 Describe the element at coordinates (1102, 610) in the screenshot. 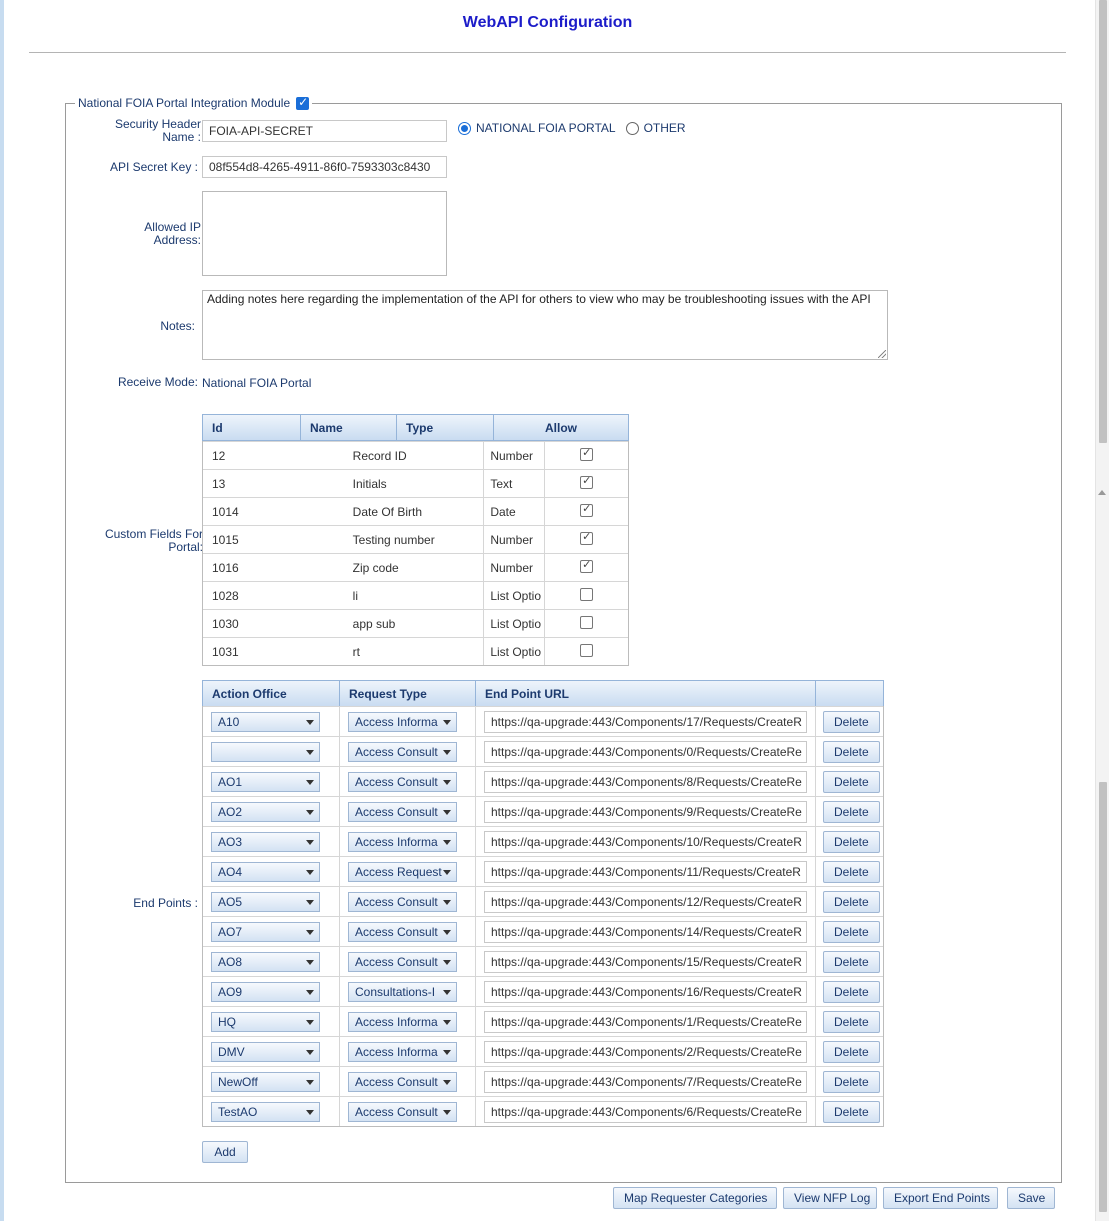

I see `vertical-scrollbar` at that location.